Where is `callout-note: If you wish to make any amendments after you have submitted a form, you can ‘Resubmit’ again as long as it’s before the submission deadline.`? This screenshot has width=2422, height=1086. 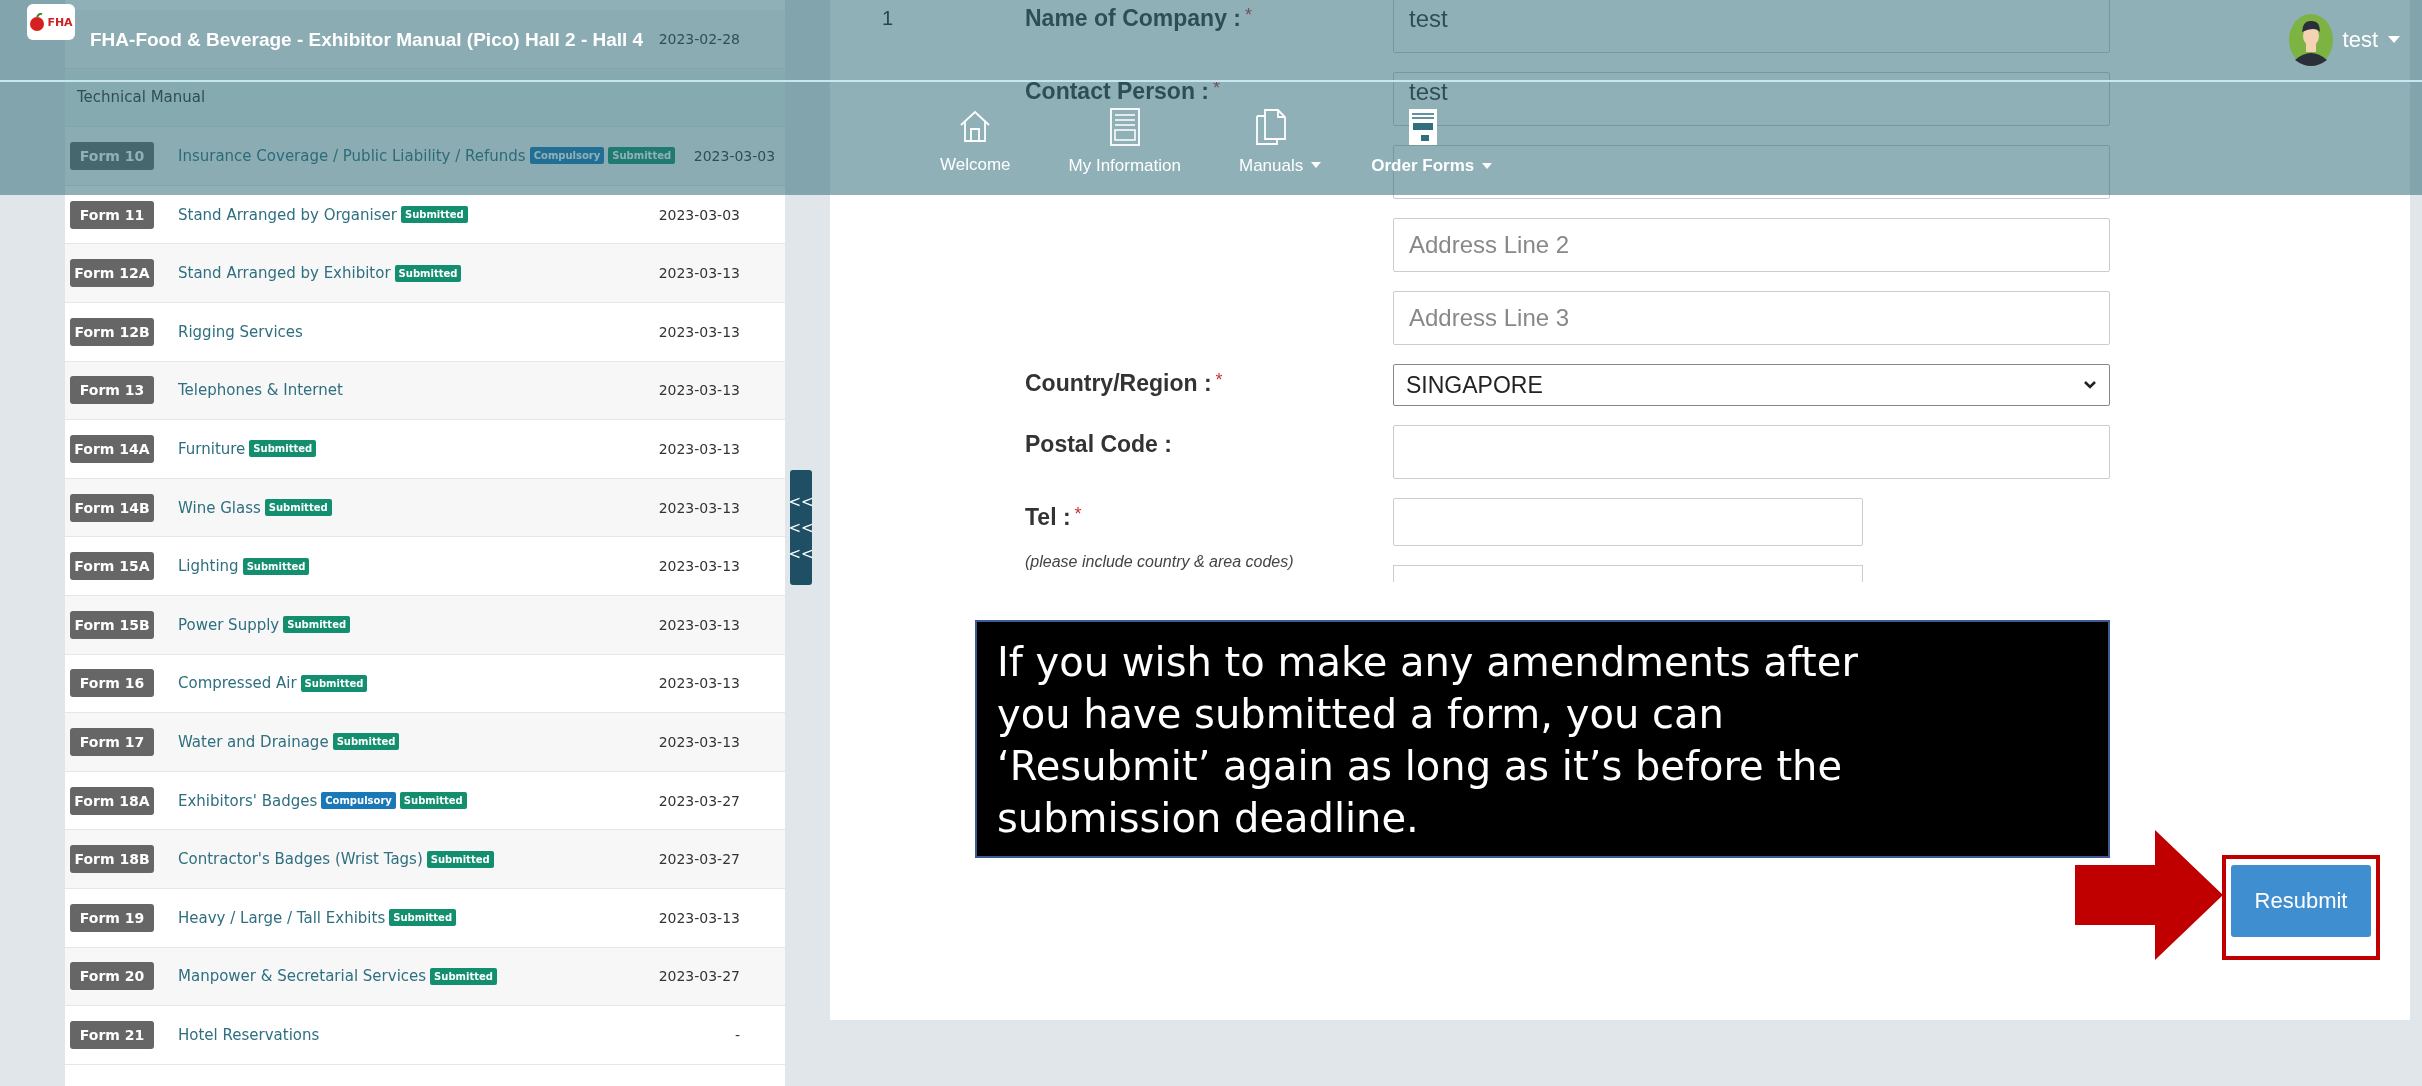 callout-note: If you wish to make any amendments after you have submitted a form, you can ‘Resubmit’ again as long as it’s before the submission deadline. is located at coordinates (1542, 739).